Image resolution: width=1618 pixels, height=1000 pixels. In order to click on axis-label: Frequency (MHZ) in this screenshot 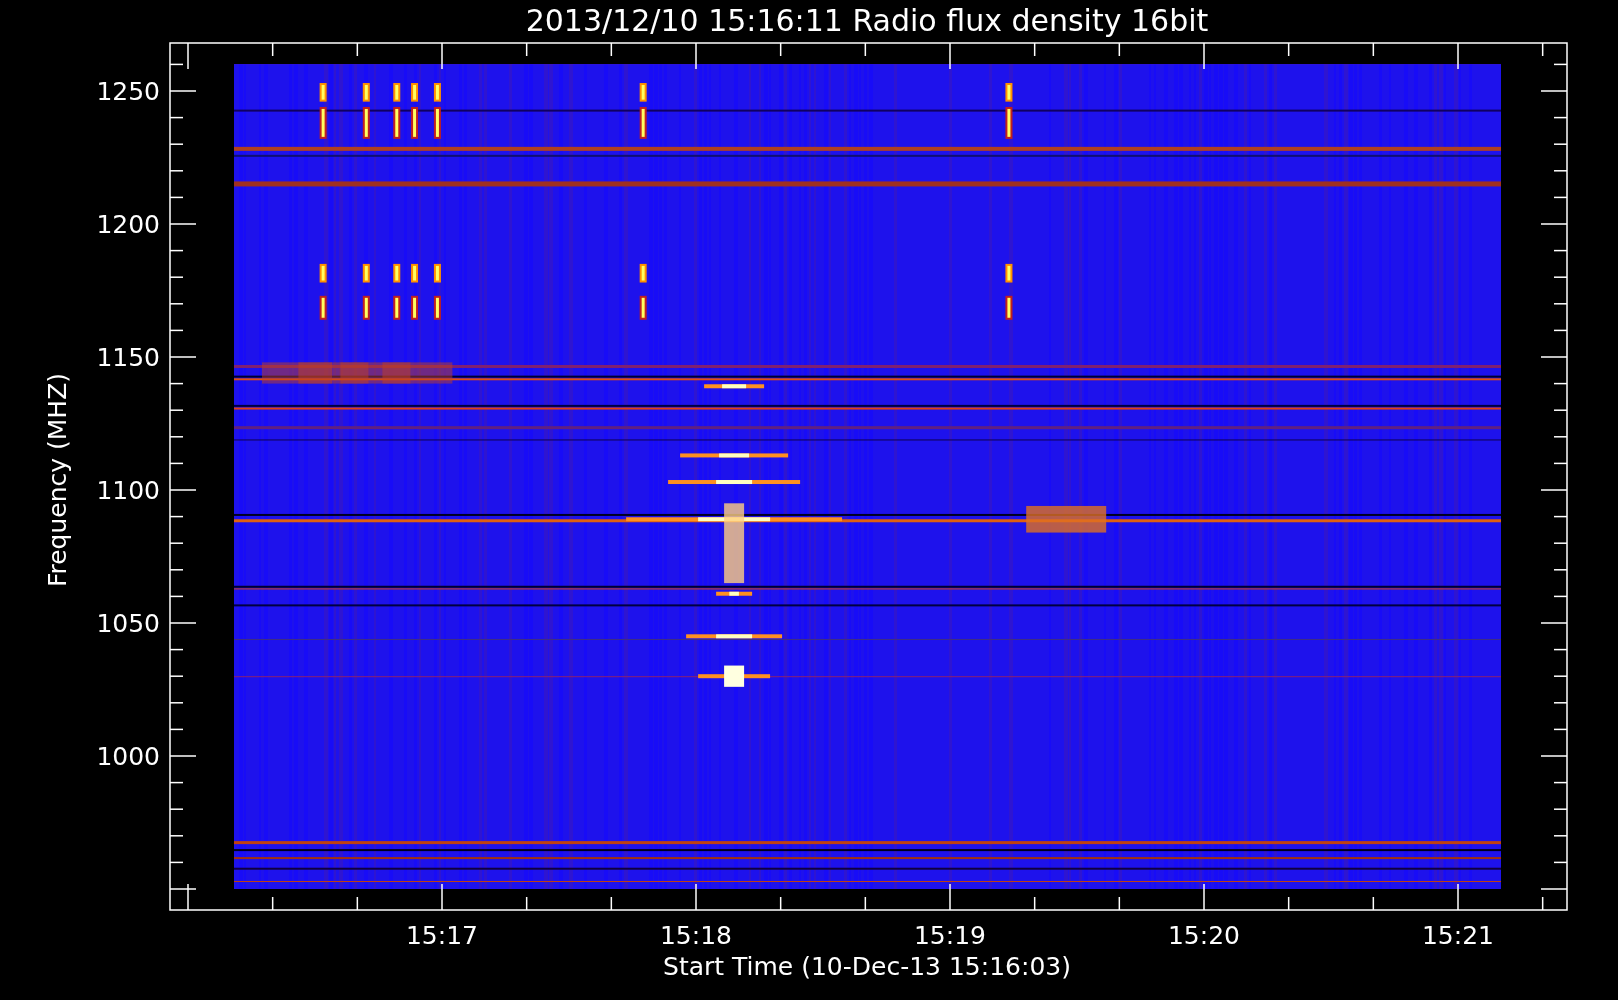, I will do `click(57, 480)`.